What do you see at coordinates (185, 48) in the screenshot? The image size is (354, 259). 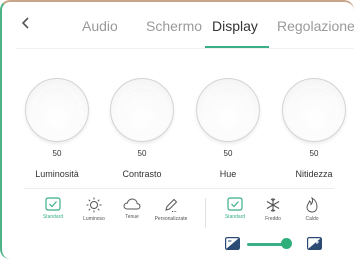 I see `tab-bar-divider` at bounding box center [185, 48].